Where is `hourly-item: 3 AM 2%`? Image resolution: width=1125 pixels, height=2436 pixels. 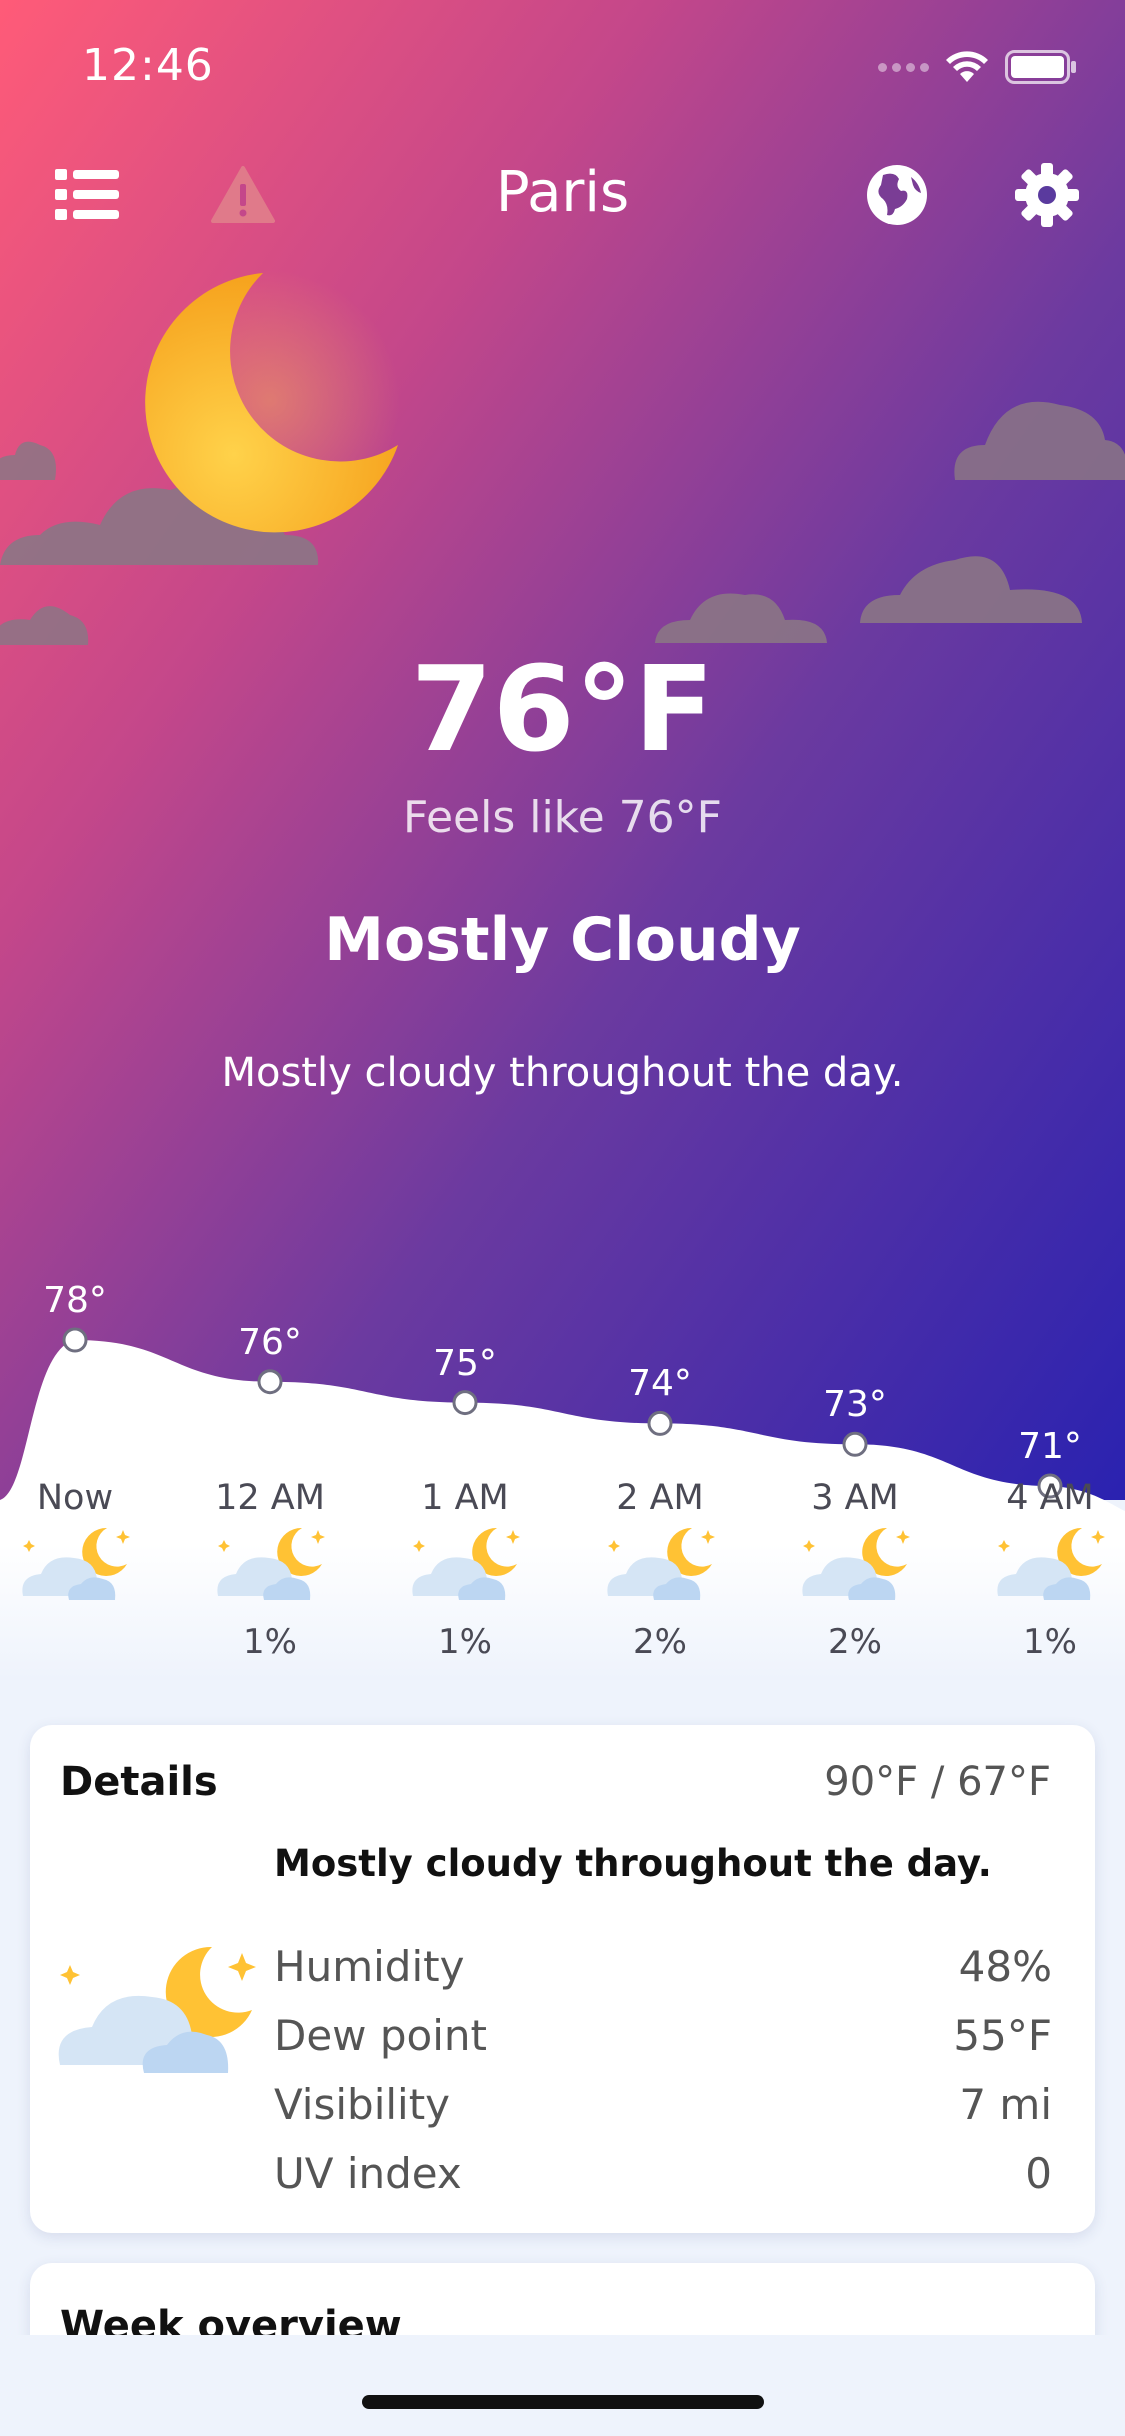 hourly-item: 3 AM 2% is located at coordinates (855, 1570).